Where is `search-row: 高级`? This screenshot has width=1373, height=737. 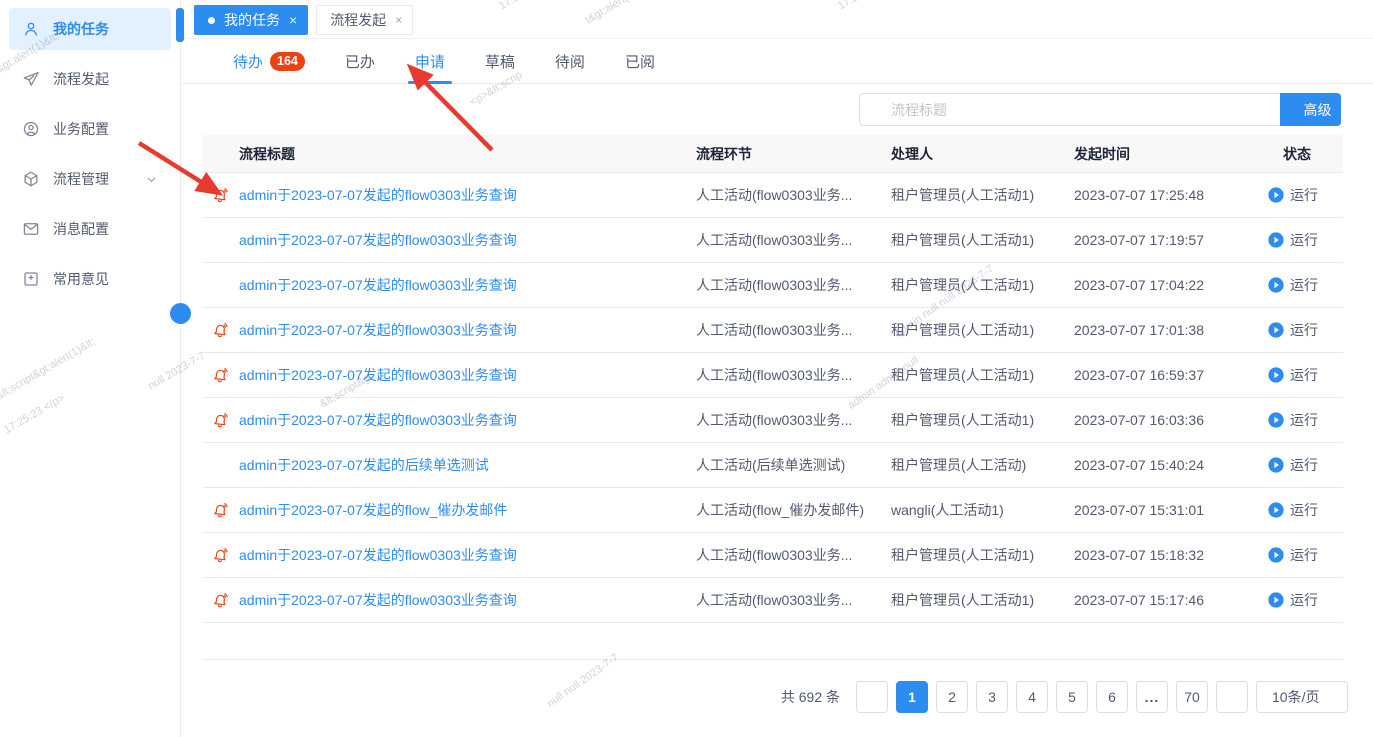
search-row: 高级 is located at coordinates (777, 109).